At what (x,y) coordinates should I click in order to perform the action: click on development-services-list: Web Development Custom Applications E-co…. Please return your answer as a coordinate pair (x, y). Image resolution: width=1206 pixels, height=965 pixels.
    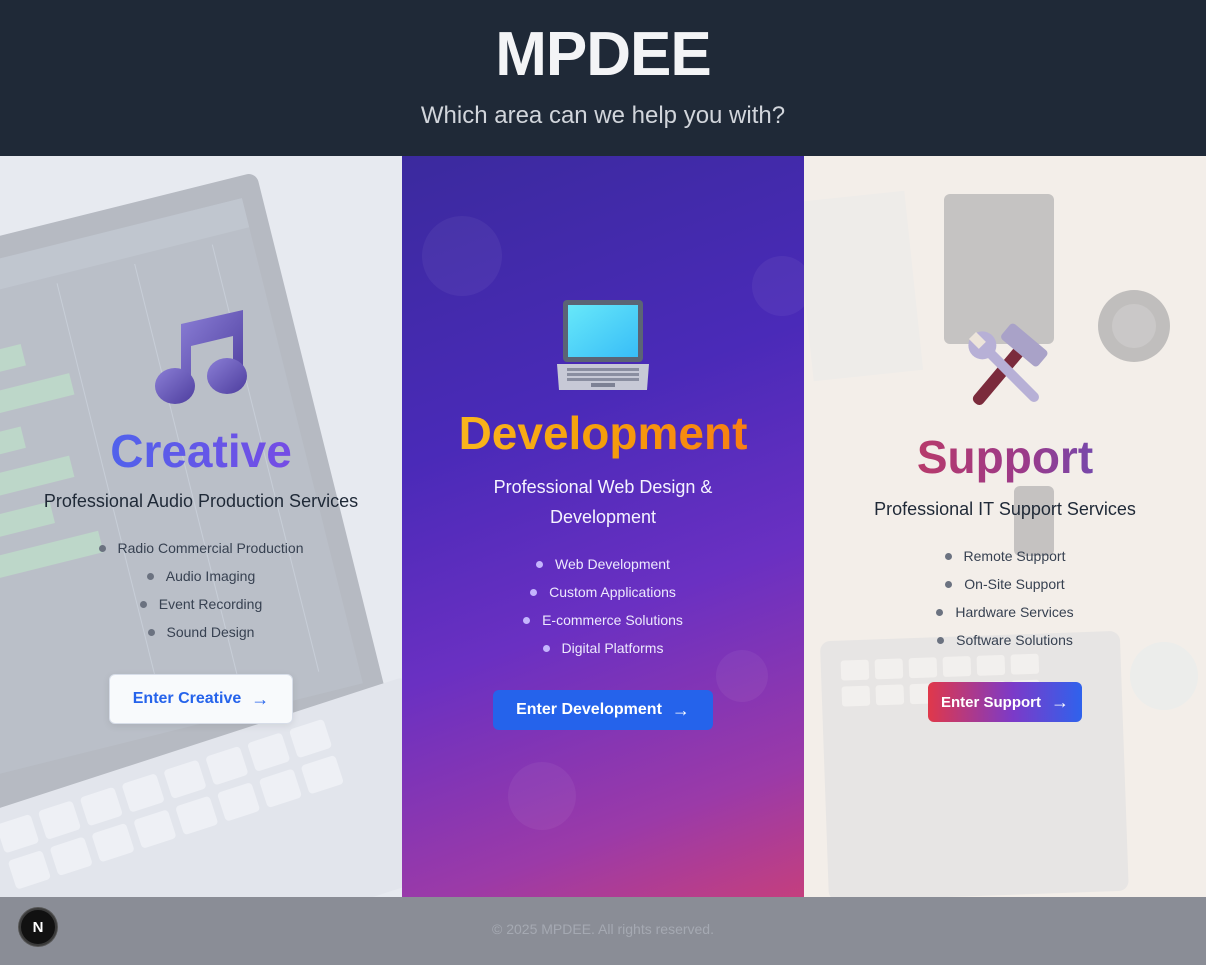
    Looking at the image, I should click on (603, 606).